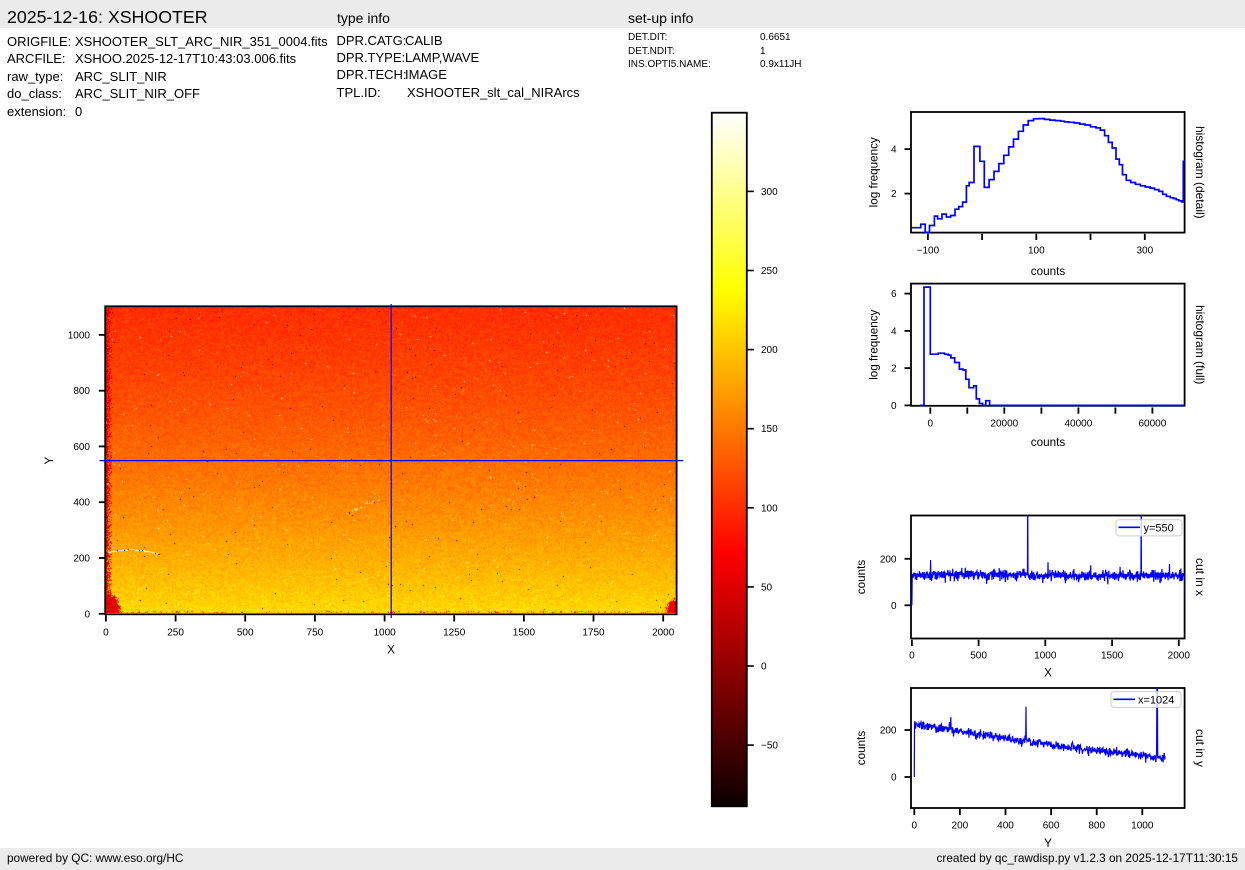 The height and width of the screenshot is (870, 1245). Describe the element at coordinates (769, 746) in the screenshot. I see `svg-text: −50` at that location.